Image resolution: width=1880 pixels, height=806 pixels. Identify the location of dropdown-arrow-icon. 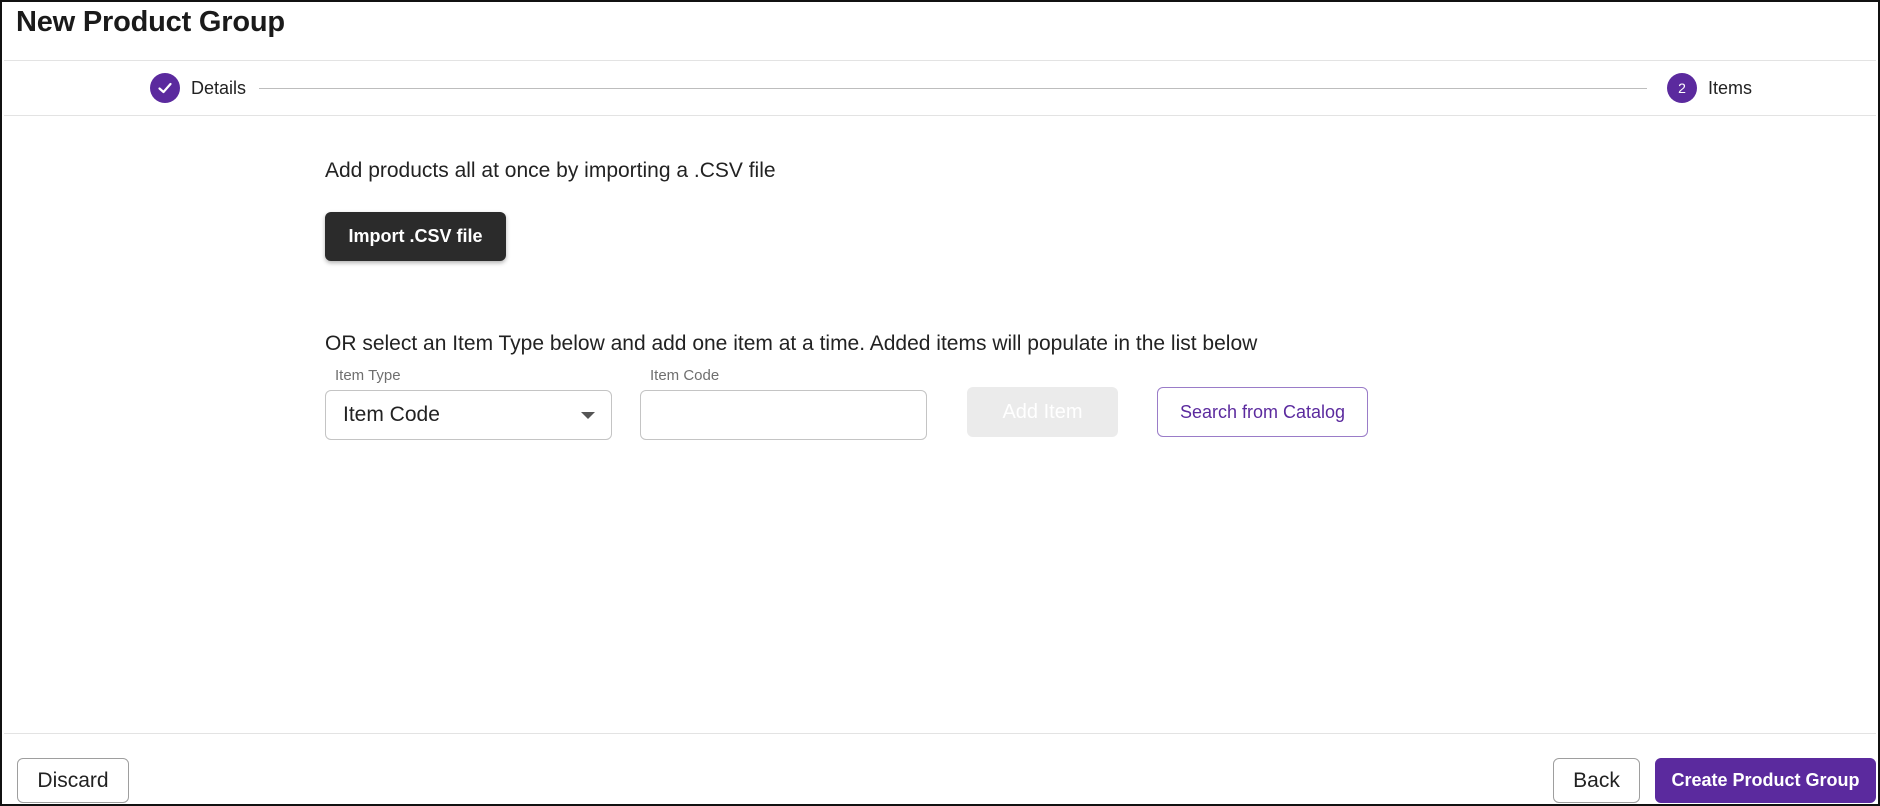
(588, 415).